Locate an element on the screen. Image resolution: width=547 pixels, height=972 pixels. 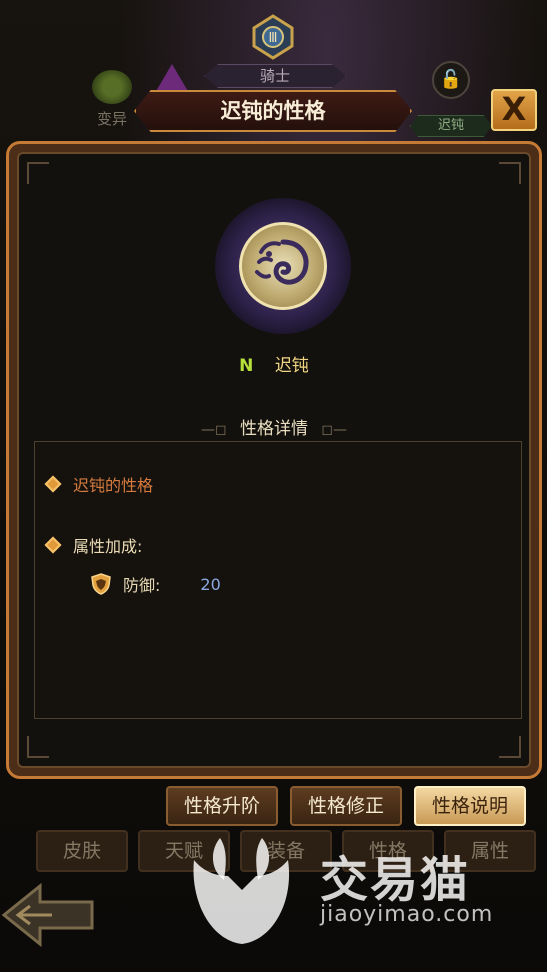
dialog-title: 迟钝的性格 is located at coordinates (273, 111).